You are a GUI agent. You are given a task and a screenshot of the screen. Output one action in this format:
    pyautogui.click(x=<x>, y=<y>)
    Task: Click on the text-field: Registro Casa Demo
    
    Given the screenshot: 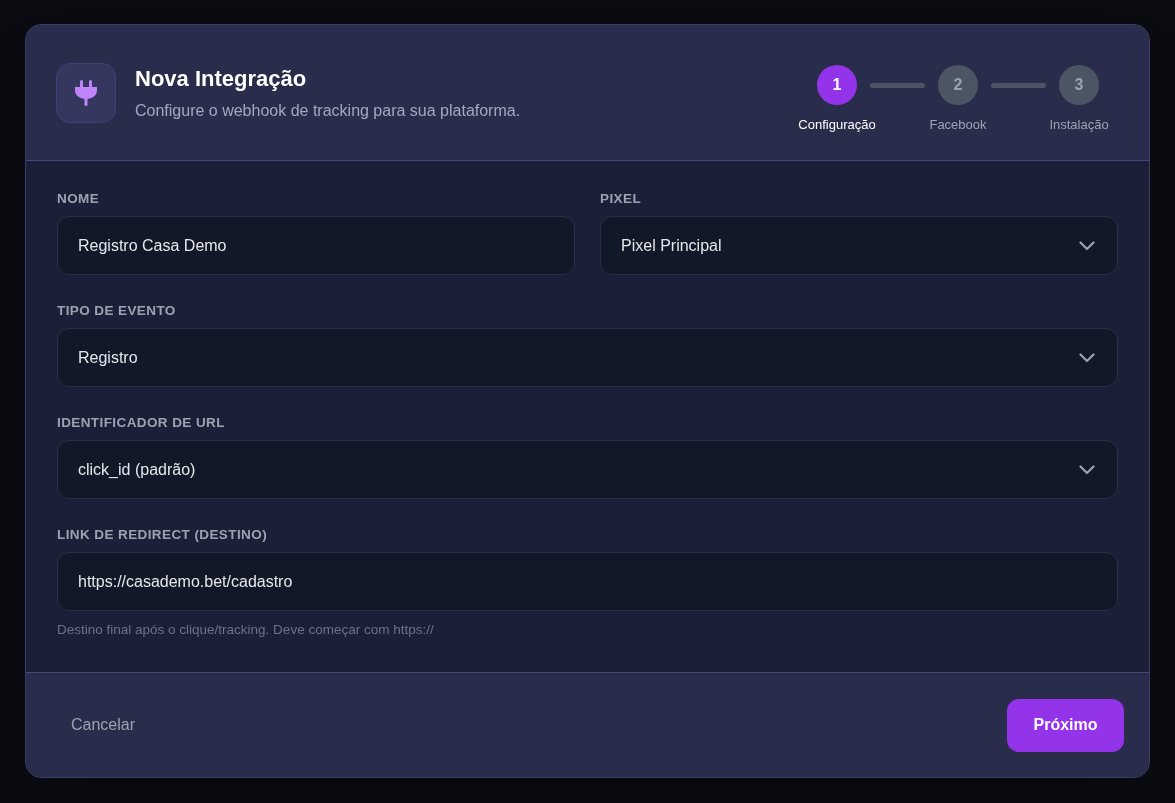 What is the action you would take?
    pyautogui.click(x=316, y=245)
    